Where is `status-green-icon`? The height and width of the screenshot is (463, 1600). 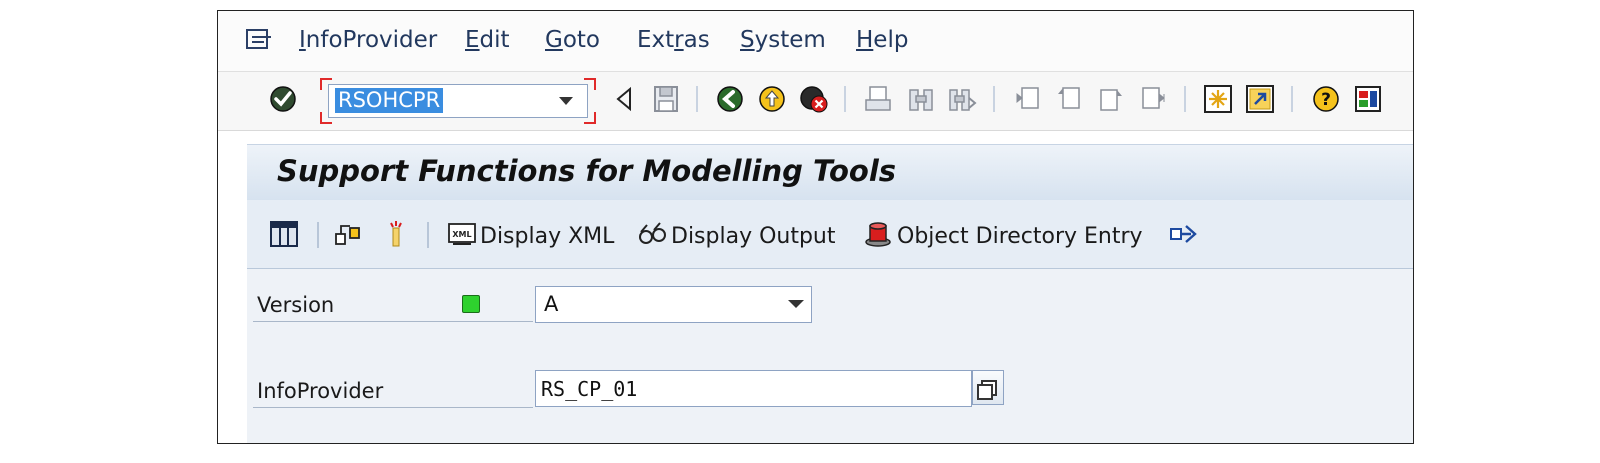 status-green-icon is located at coordinates (471, 304).